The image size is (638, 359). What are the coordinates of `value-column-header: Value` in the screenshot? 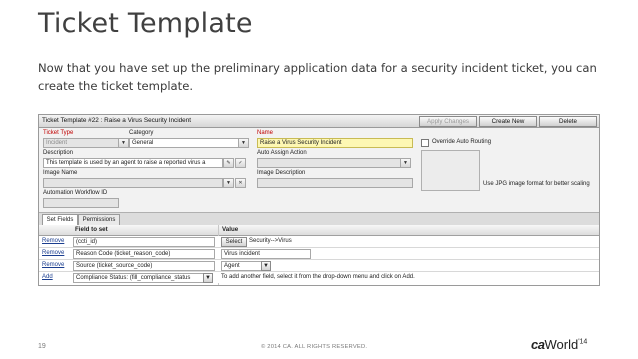 It's located at (230, 229).